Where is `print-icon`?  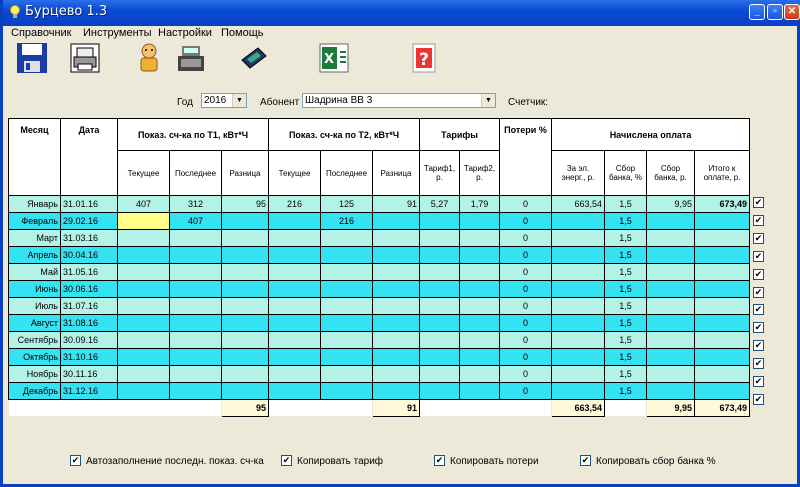
print-icon is located at coordinates (85, 58).